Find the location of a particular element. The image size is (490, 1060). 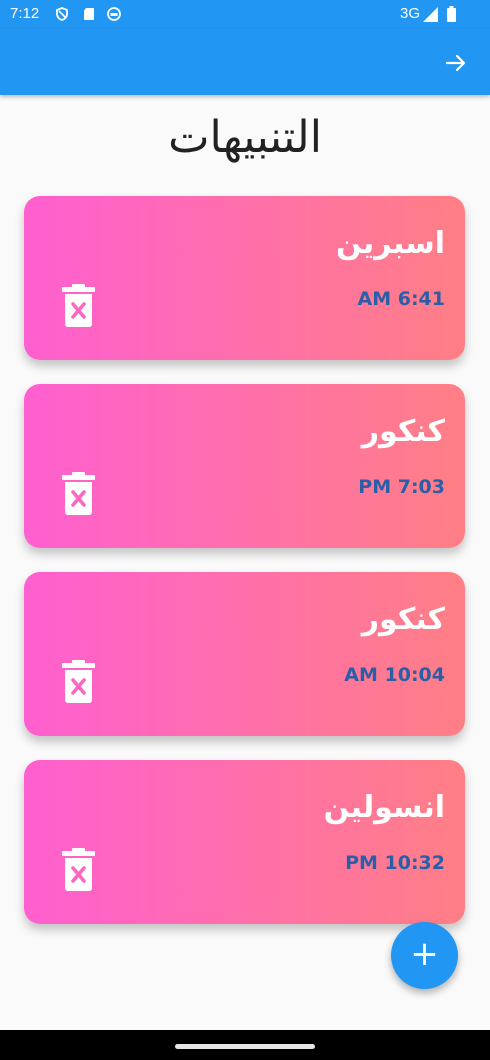

alarm-card: كنكور PM 7:03 is located at coordinates (244, 466).